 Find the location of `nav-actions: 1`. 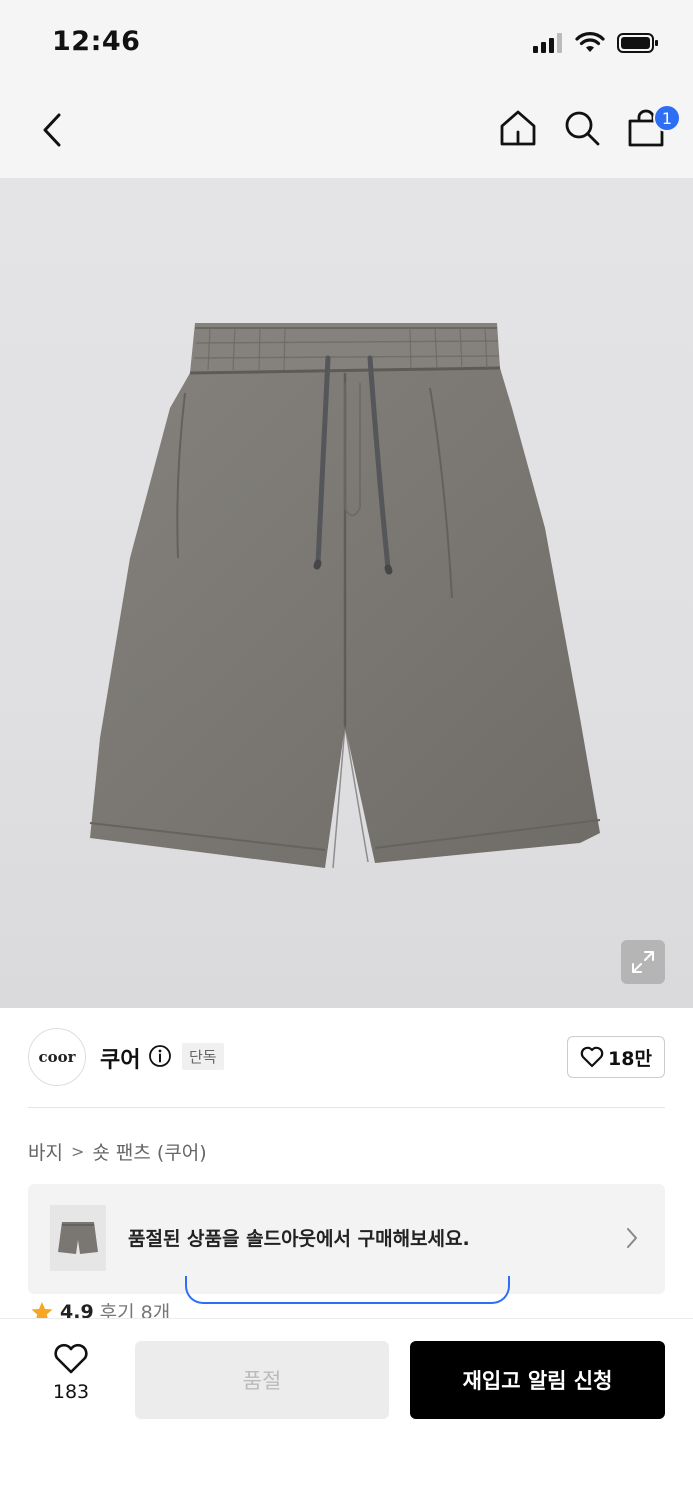

nav-actions: 1 is located at coordinates (589, 128).